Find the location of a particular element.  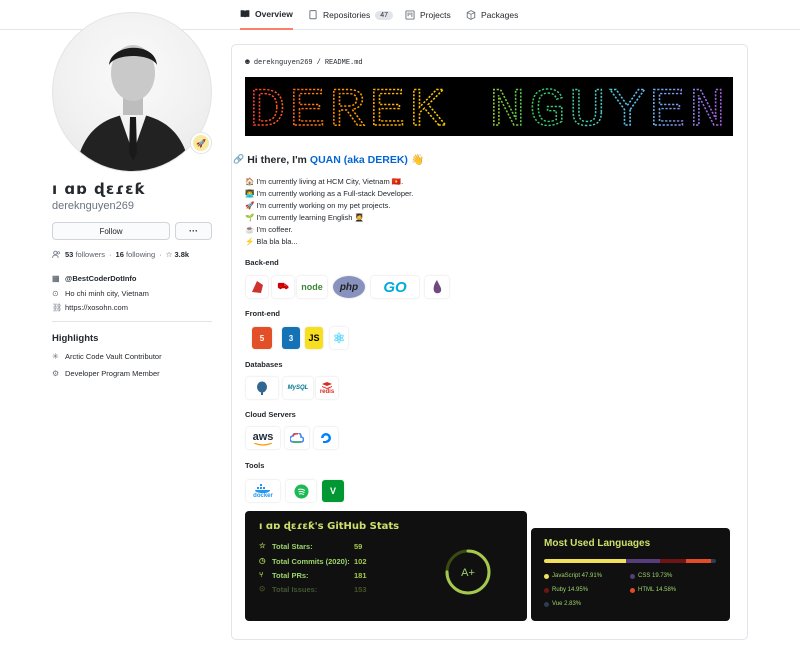

php-text: php is located at coordinates (349, 287).